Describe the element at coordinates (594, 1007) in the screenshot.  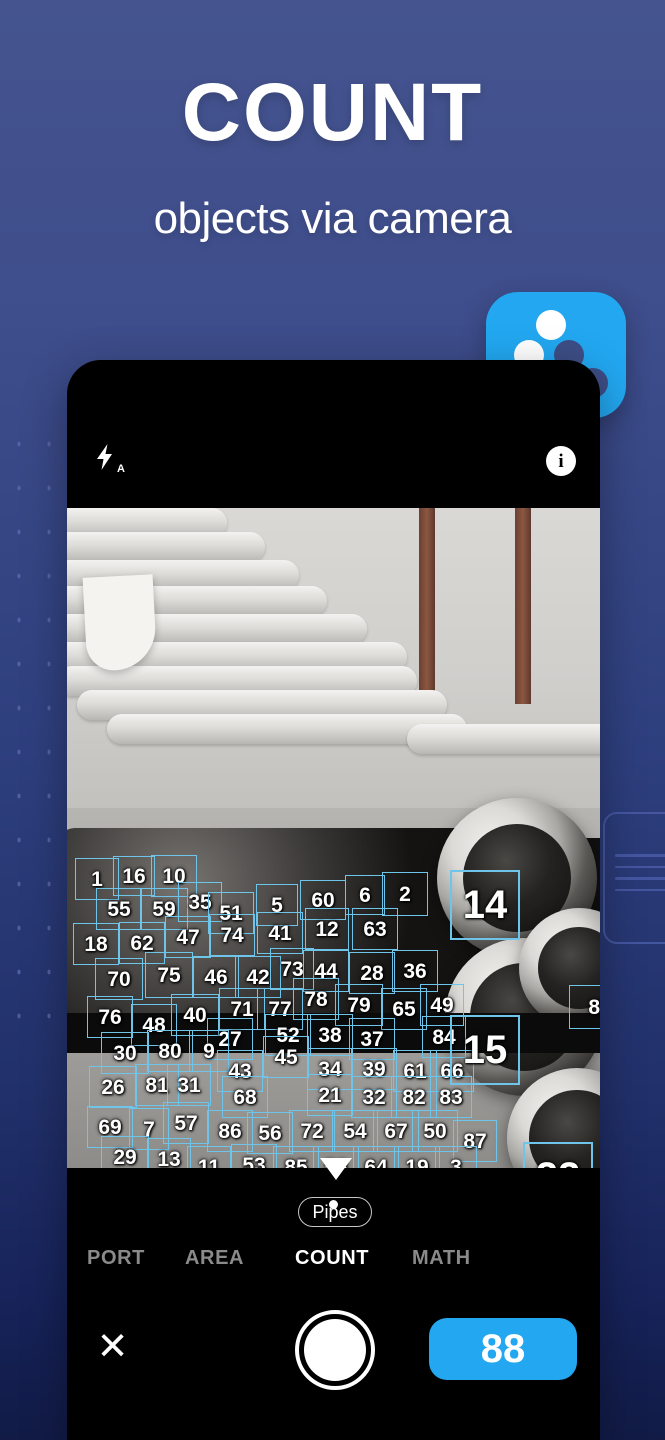
I see `detection-label: 88` at that location.